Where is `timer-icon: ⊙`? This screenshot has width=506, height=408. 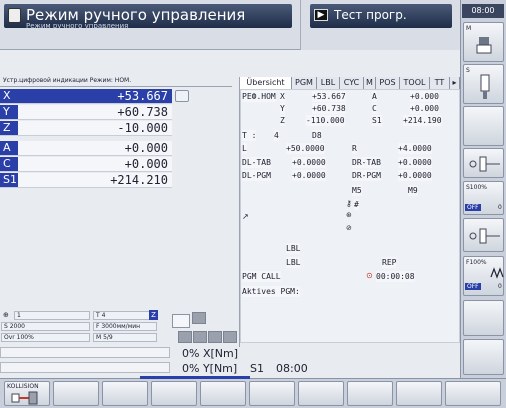 timer-icon: ⊙ is located at coordinates (369, 275).